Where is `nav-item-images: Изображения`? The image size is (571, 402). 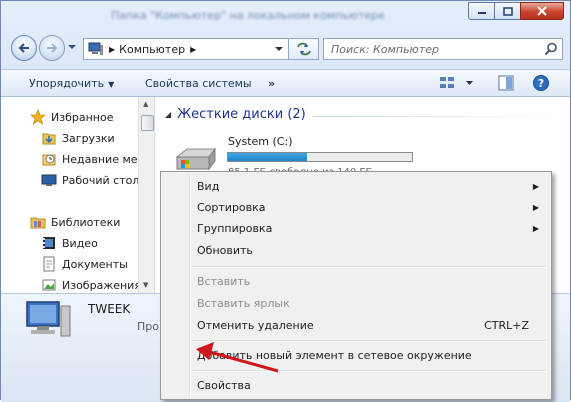
nav-item-images: Изображения is located at coordinates (91, 285).